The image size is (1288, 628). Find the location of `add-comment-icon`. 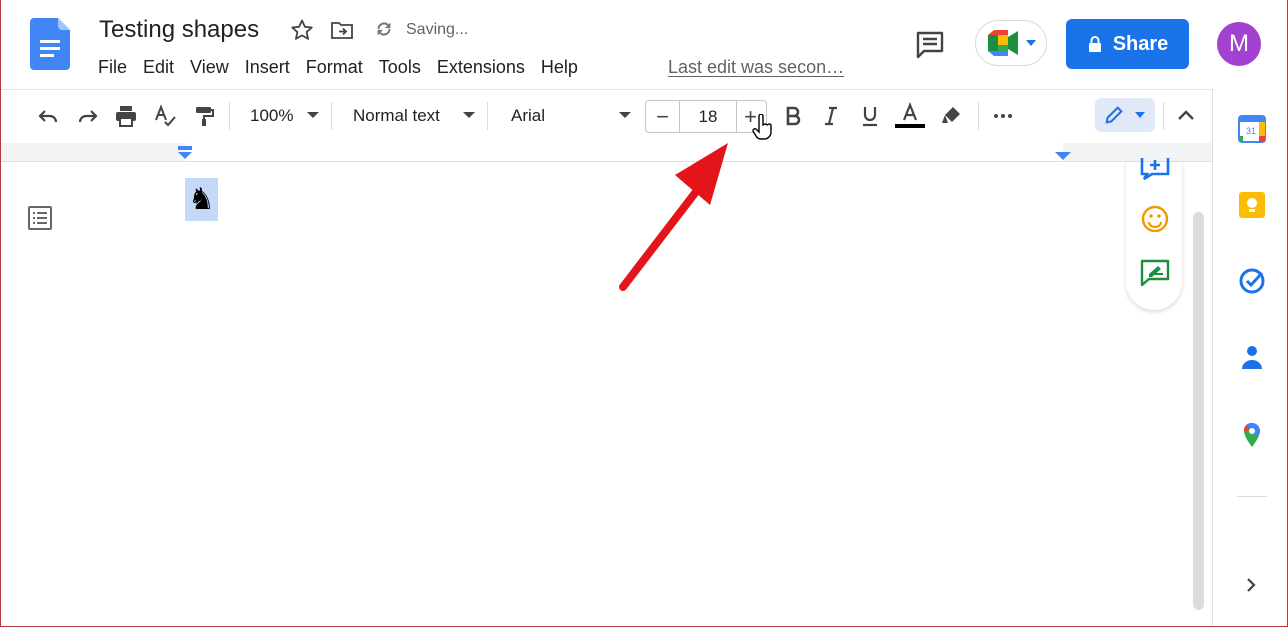

add-comment-icon is located at coordinates (1155, 169).